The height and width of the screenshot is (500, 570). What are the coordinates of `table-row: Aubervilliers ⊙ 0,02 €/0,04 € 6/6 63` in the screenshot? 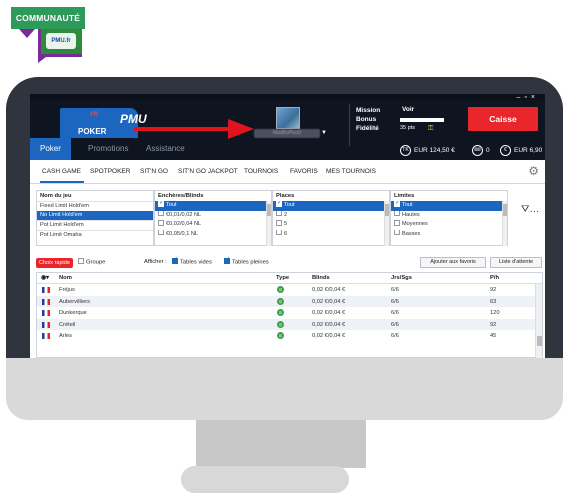 It's located at (289, 301).